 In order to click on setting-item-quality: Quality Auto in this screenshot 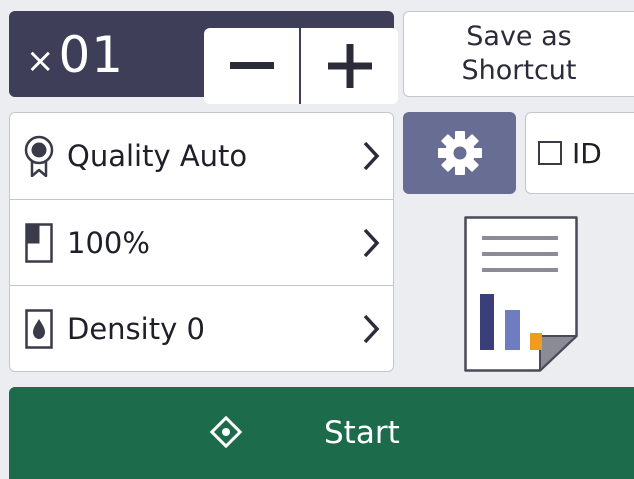, I will do `click(201, 156)`.